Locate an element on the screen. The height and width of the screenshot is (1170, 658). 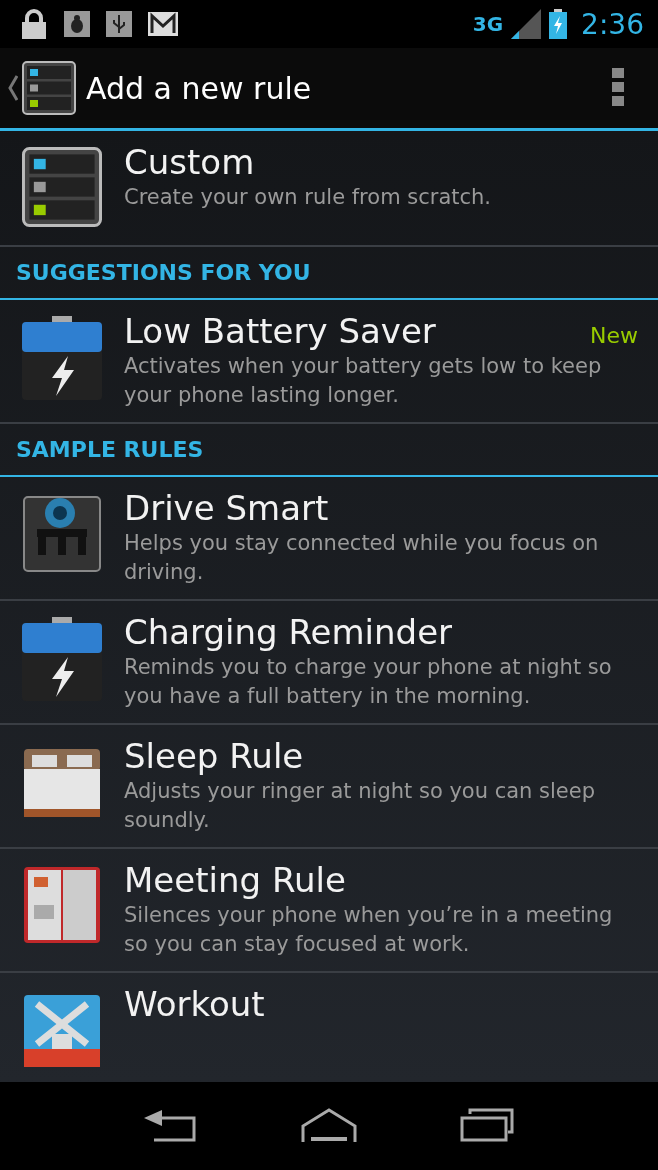
rule-list-item: Low Battery Saver New Activates when your battery gets low to keep your phone lasting longer. is located at coordinates (329, 362).